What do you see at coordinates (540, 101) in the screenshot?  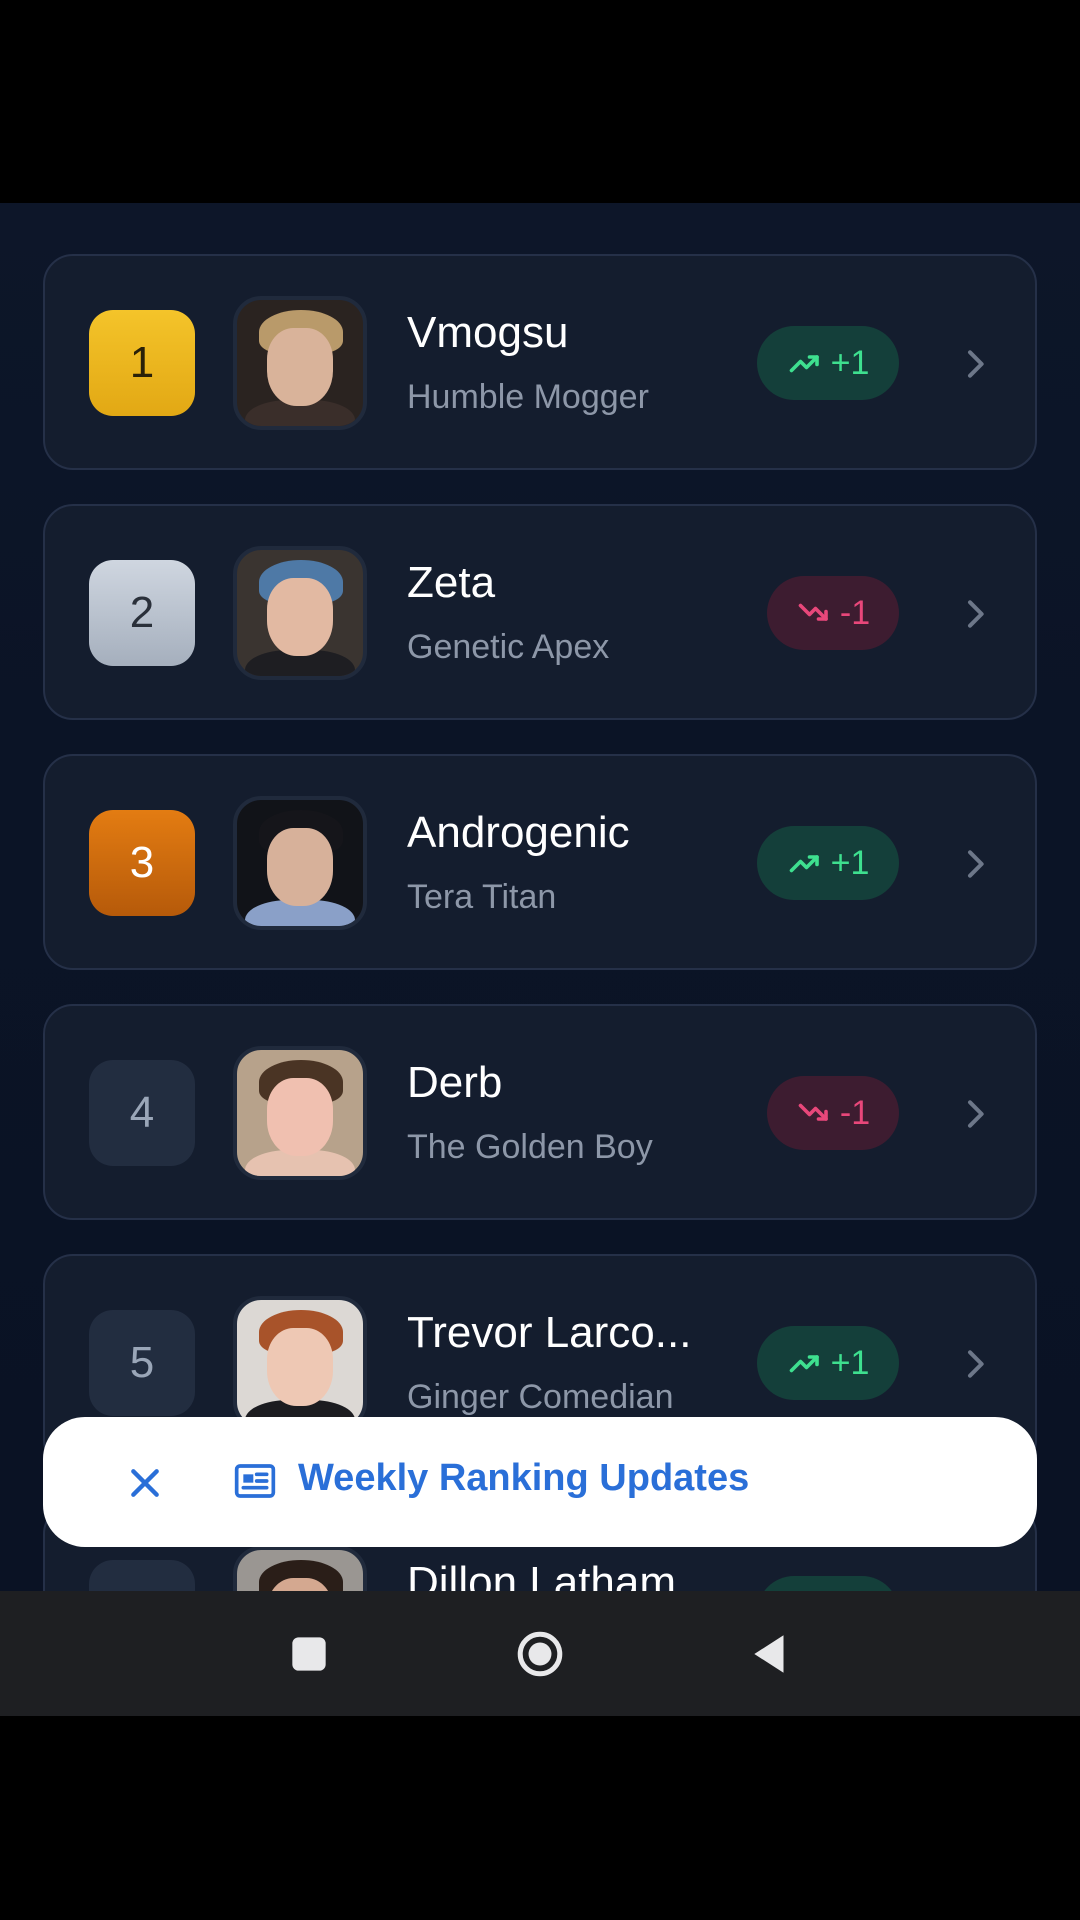 I see `status-bar-area` at bounding box center [540, 101].